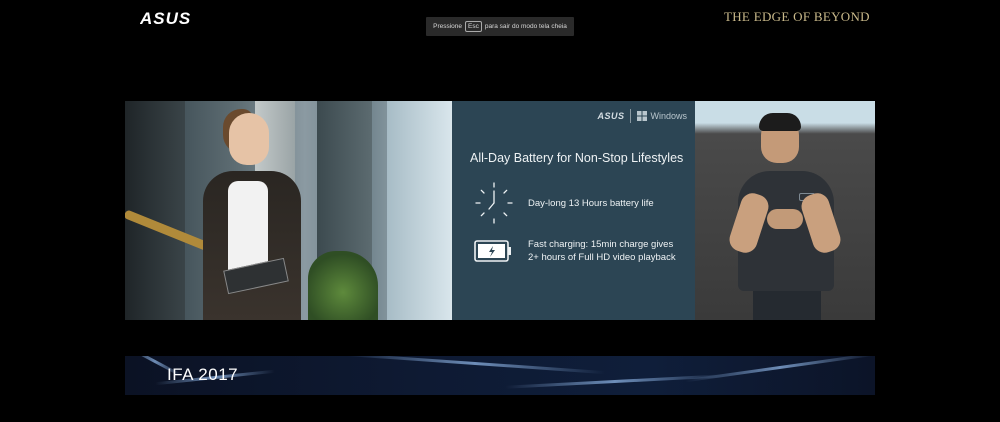 The width and height of the screenshot is (1000, 422). What do you see at coordinates (668, 116) in the screenshot?
I see `windows-label: Windows` at bounding box center [668, 116].